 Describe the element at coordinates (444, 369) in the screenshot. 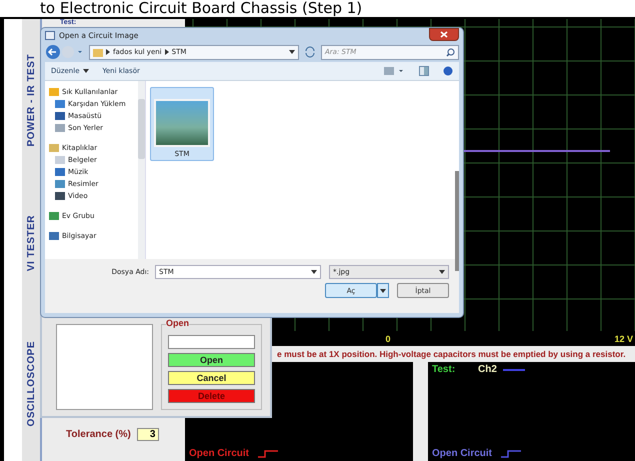

I see `test-label: Test:` at that location.